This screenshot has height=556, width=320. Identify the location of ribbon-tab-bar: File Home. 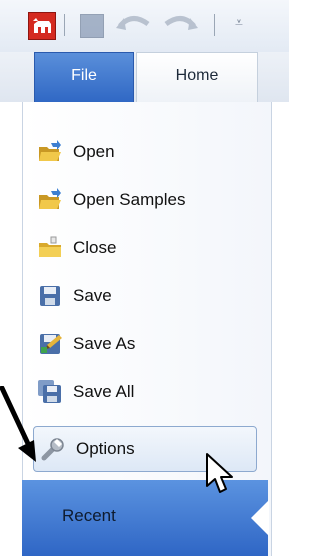
(144, 78).